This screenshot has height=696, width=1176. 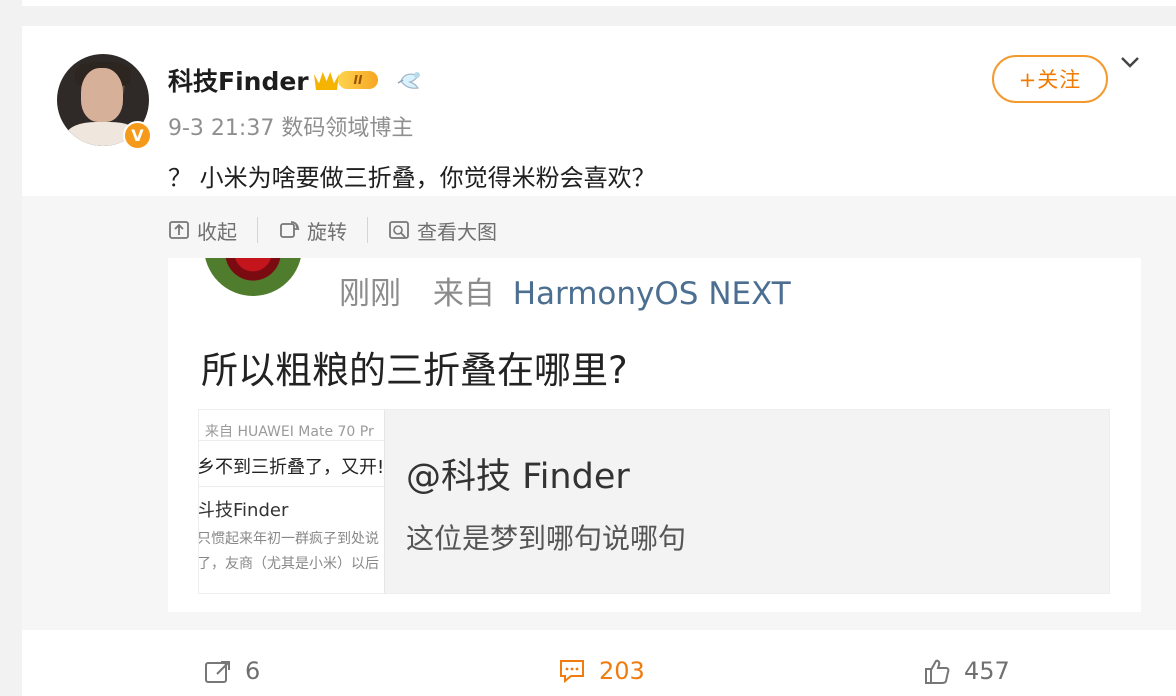 I want to click on comment-count: 203, so click(x=622, y=671).